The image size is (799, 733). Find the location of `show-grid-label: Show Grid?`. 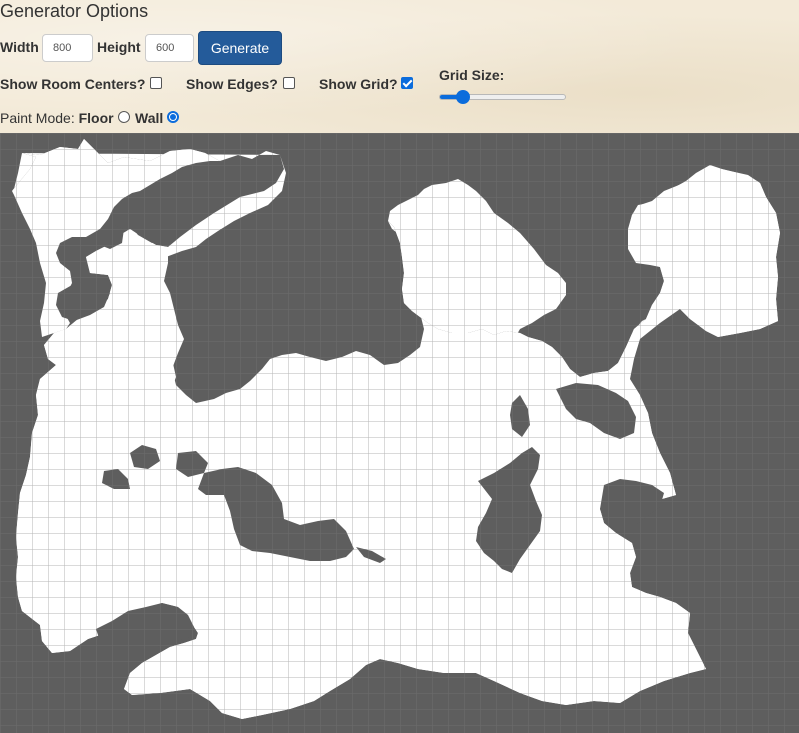

show-grid-label: Show Grid? is located at coordinates (358, 84).